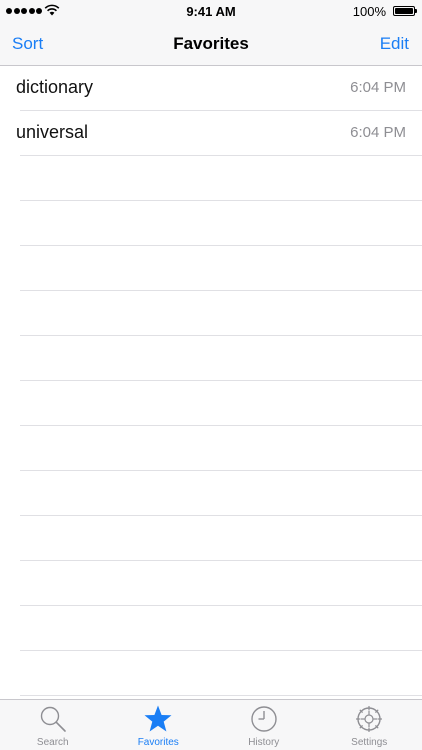  Describe the element at coordinates (264, 719) in the screenshot. I see `clock-icon` at that location.